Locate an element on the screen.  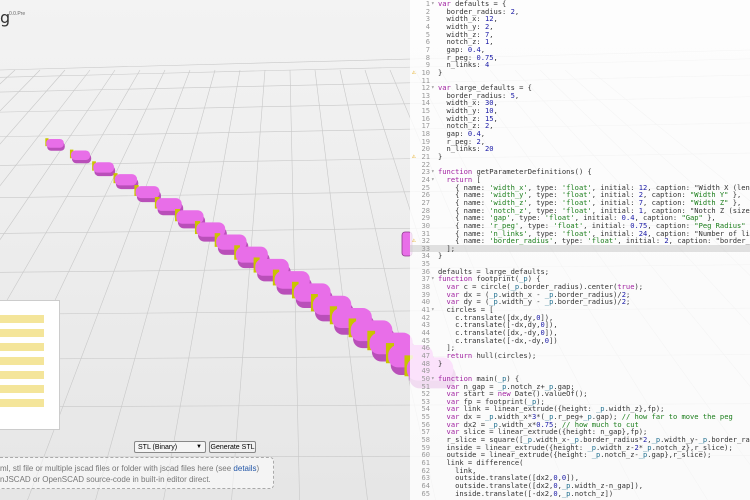
code-line: 47 return hull(circles); is located at coordinates (580, 356).